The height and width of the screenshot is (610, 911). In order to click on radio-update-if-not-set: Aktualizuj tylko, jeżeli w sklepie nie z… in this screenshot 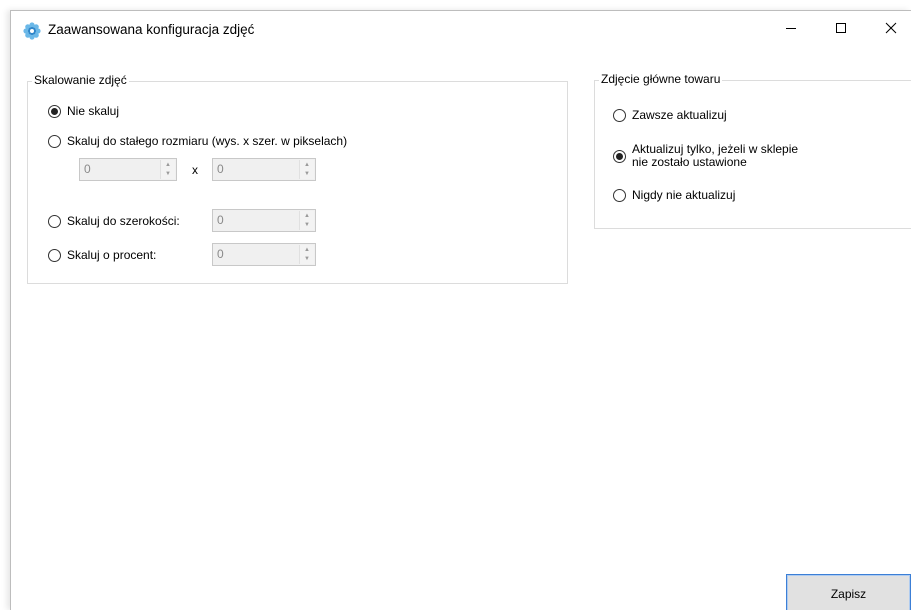, I will do `click(705, 156)`.